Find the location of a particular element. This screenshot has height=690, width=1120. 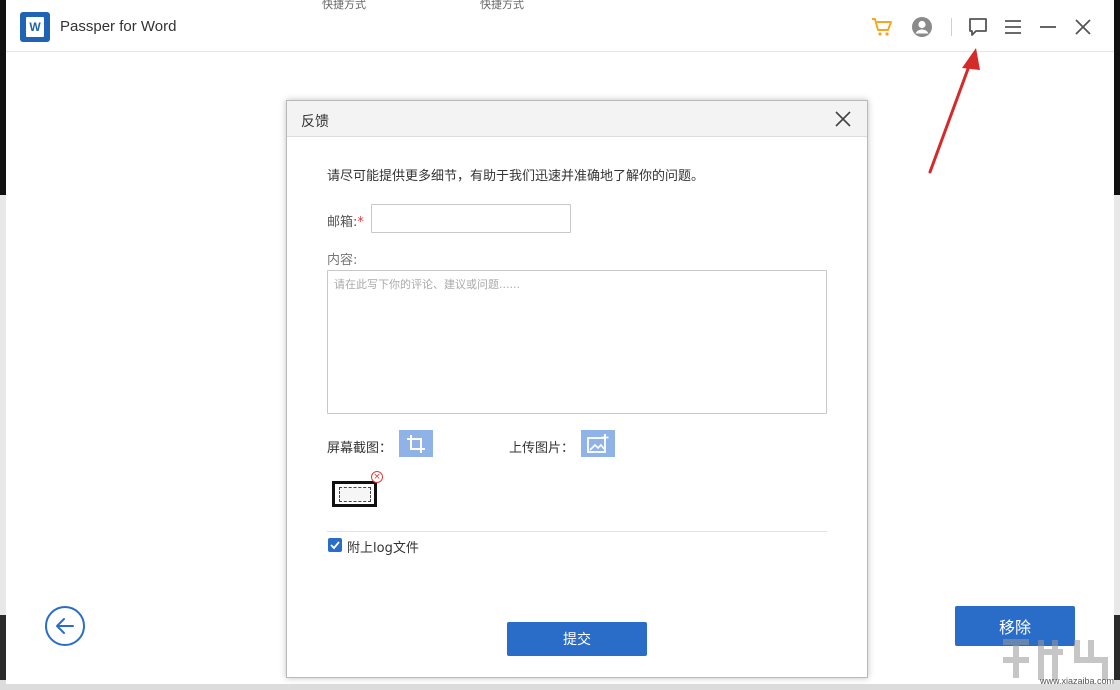

app-logo-icon: W is located at coordinates (35, 27).